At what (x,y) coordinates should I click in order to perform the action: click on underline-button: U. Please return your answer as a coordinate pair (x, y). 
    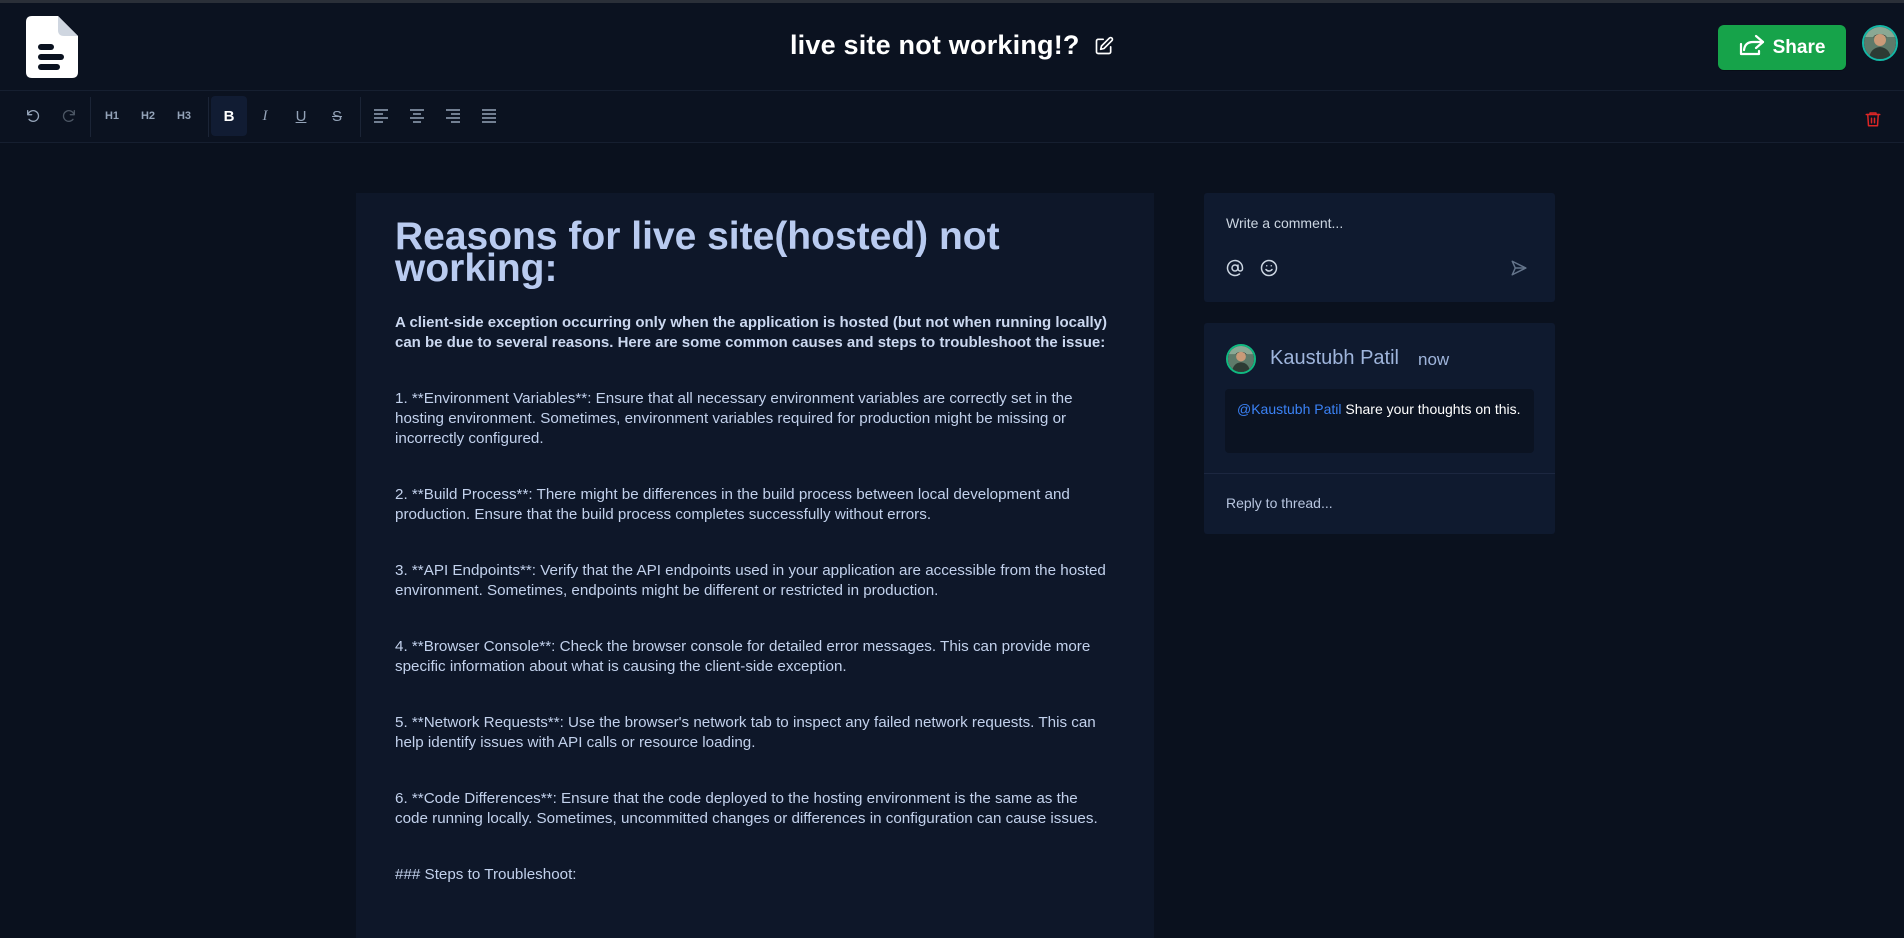
    Looking at the image, I should click on (301, 116).